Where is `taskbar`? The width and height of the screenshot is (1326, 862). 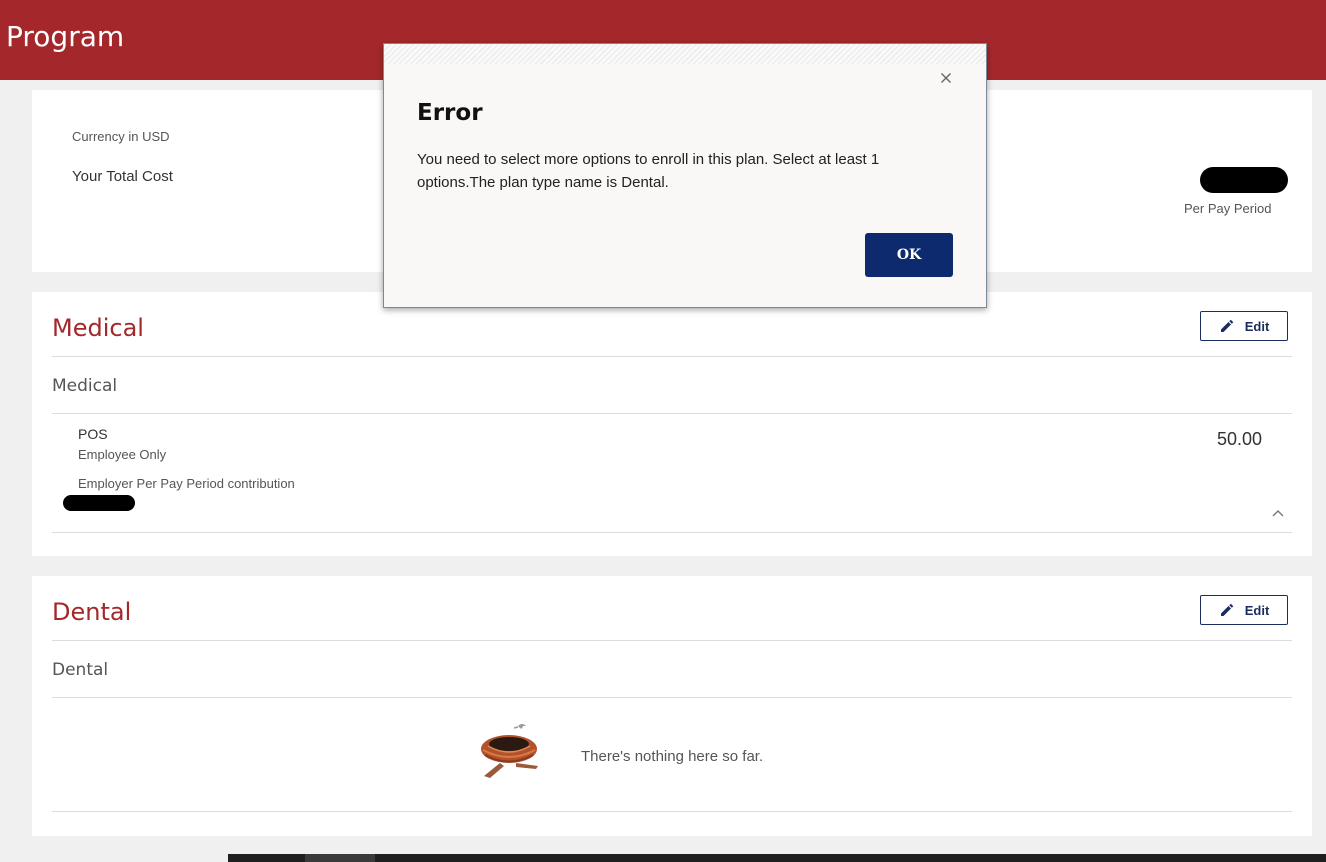
taskbar is located at coordinates (663, 858).